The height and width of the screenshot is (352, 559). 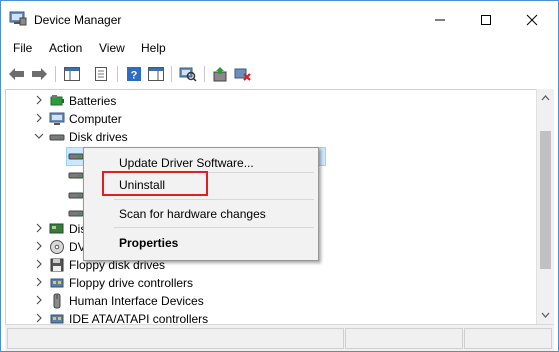 I want to click on vertical-scrollbar, so click(x=545, y=206).